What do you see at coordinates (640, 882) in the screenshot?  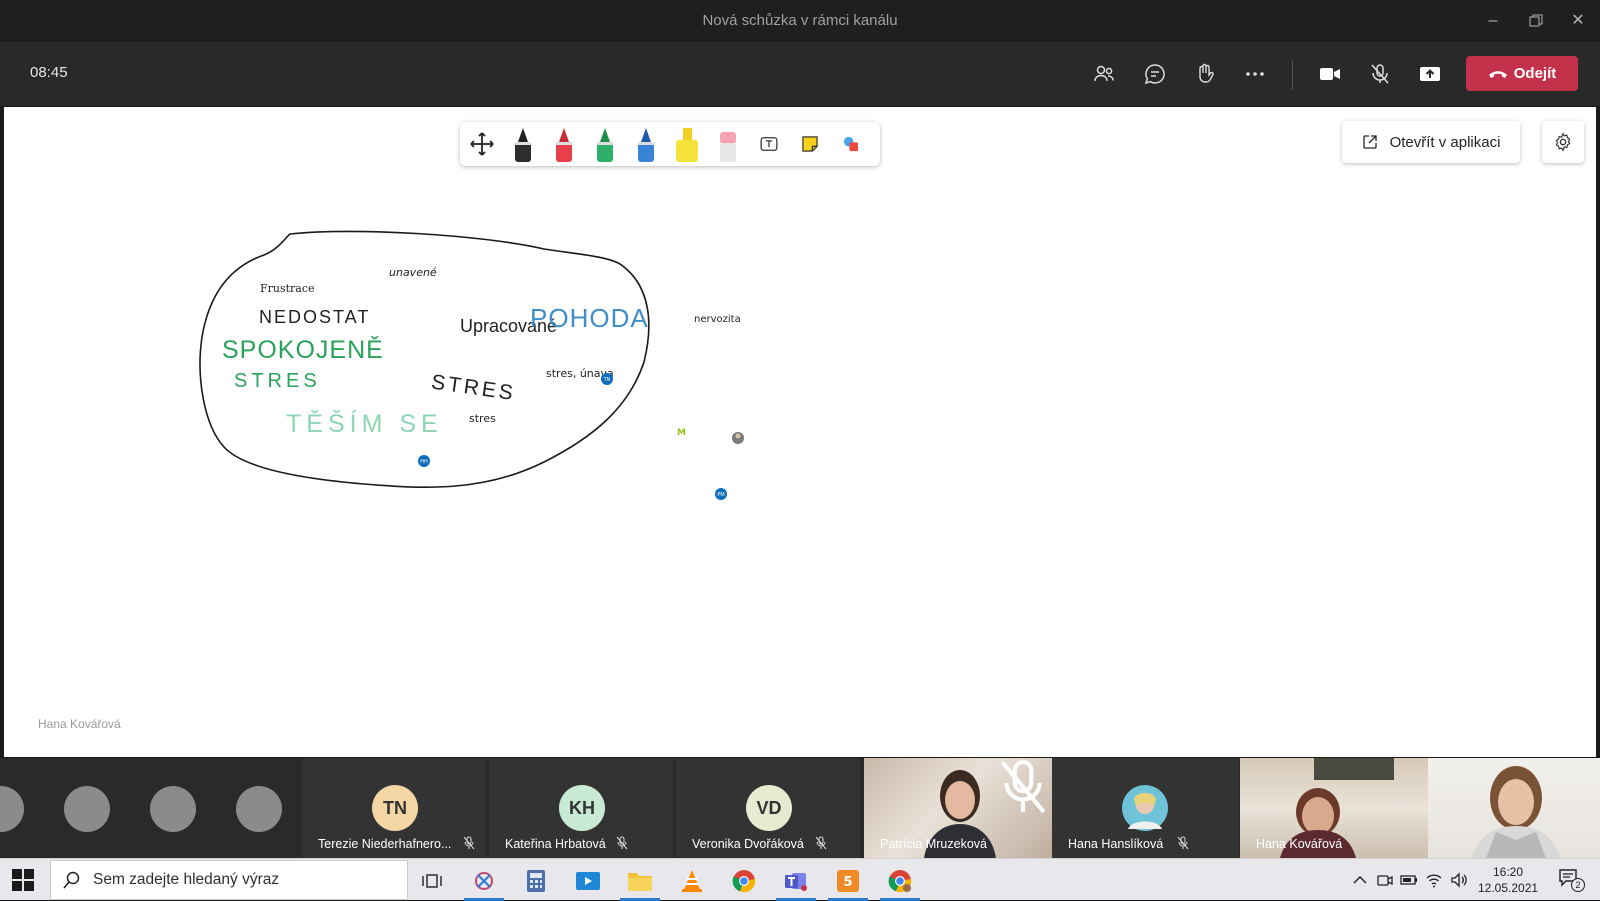 I see `file-explorer-icon` at bounding box center [640, 882].